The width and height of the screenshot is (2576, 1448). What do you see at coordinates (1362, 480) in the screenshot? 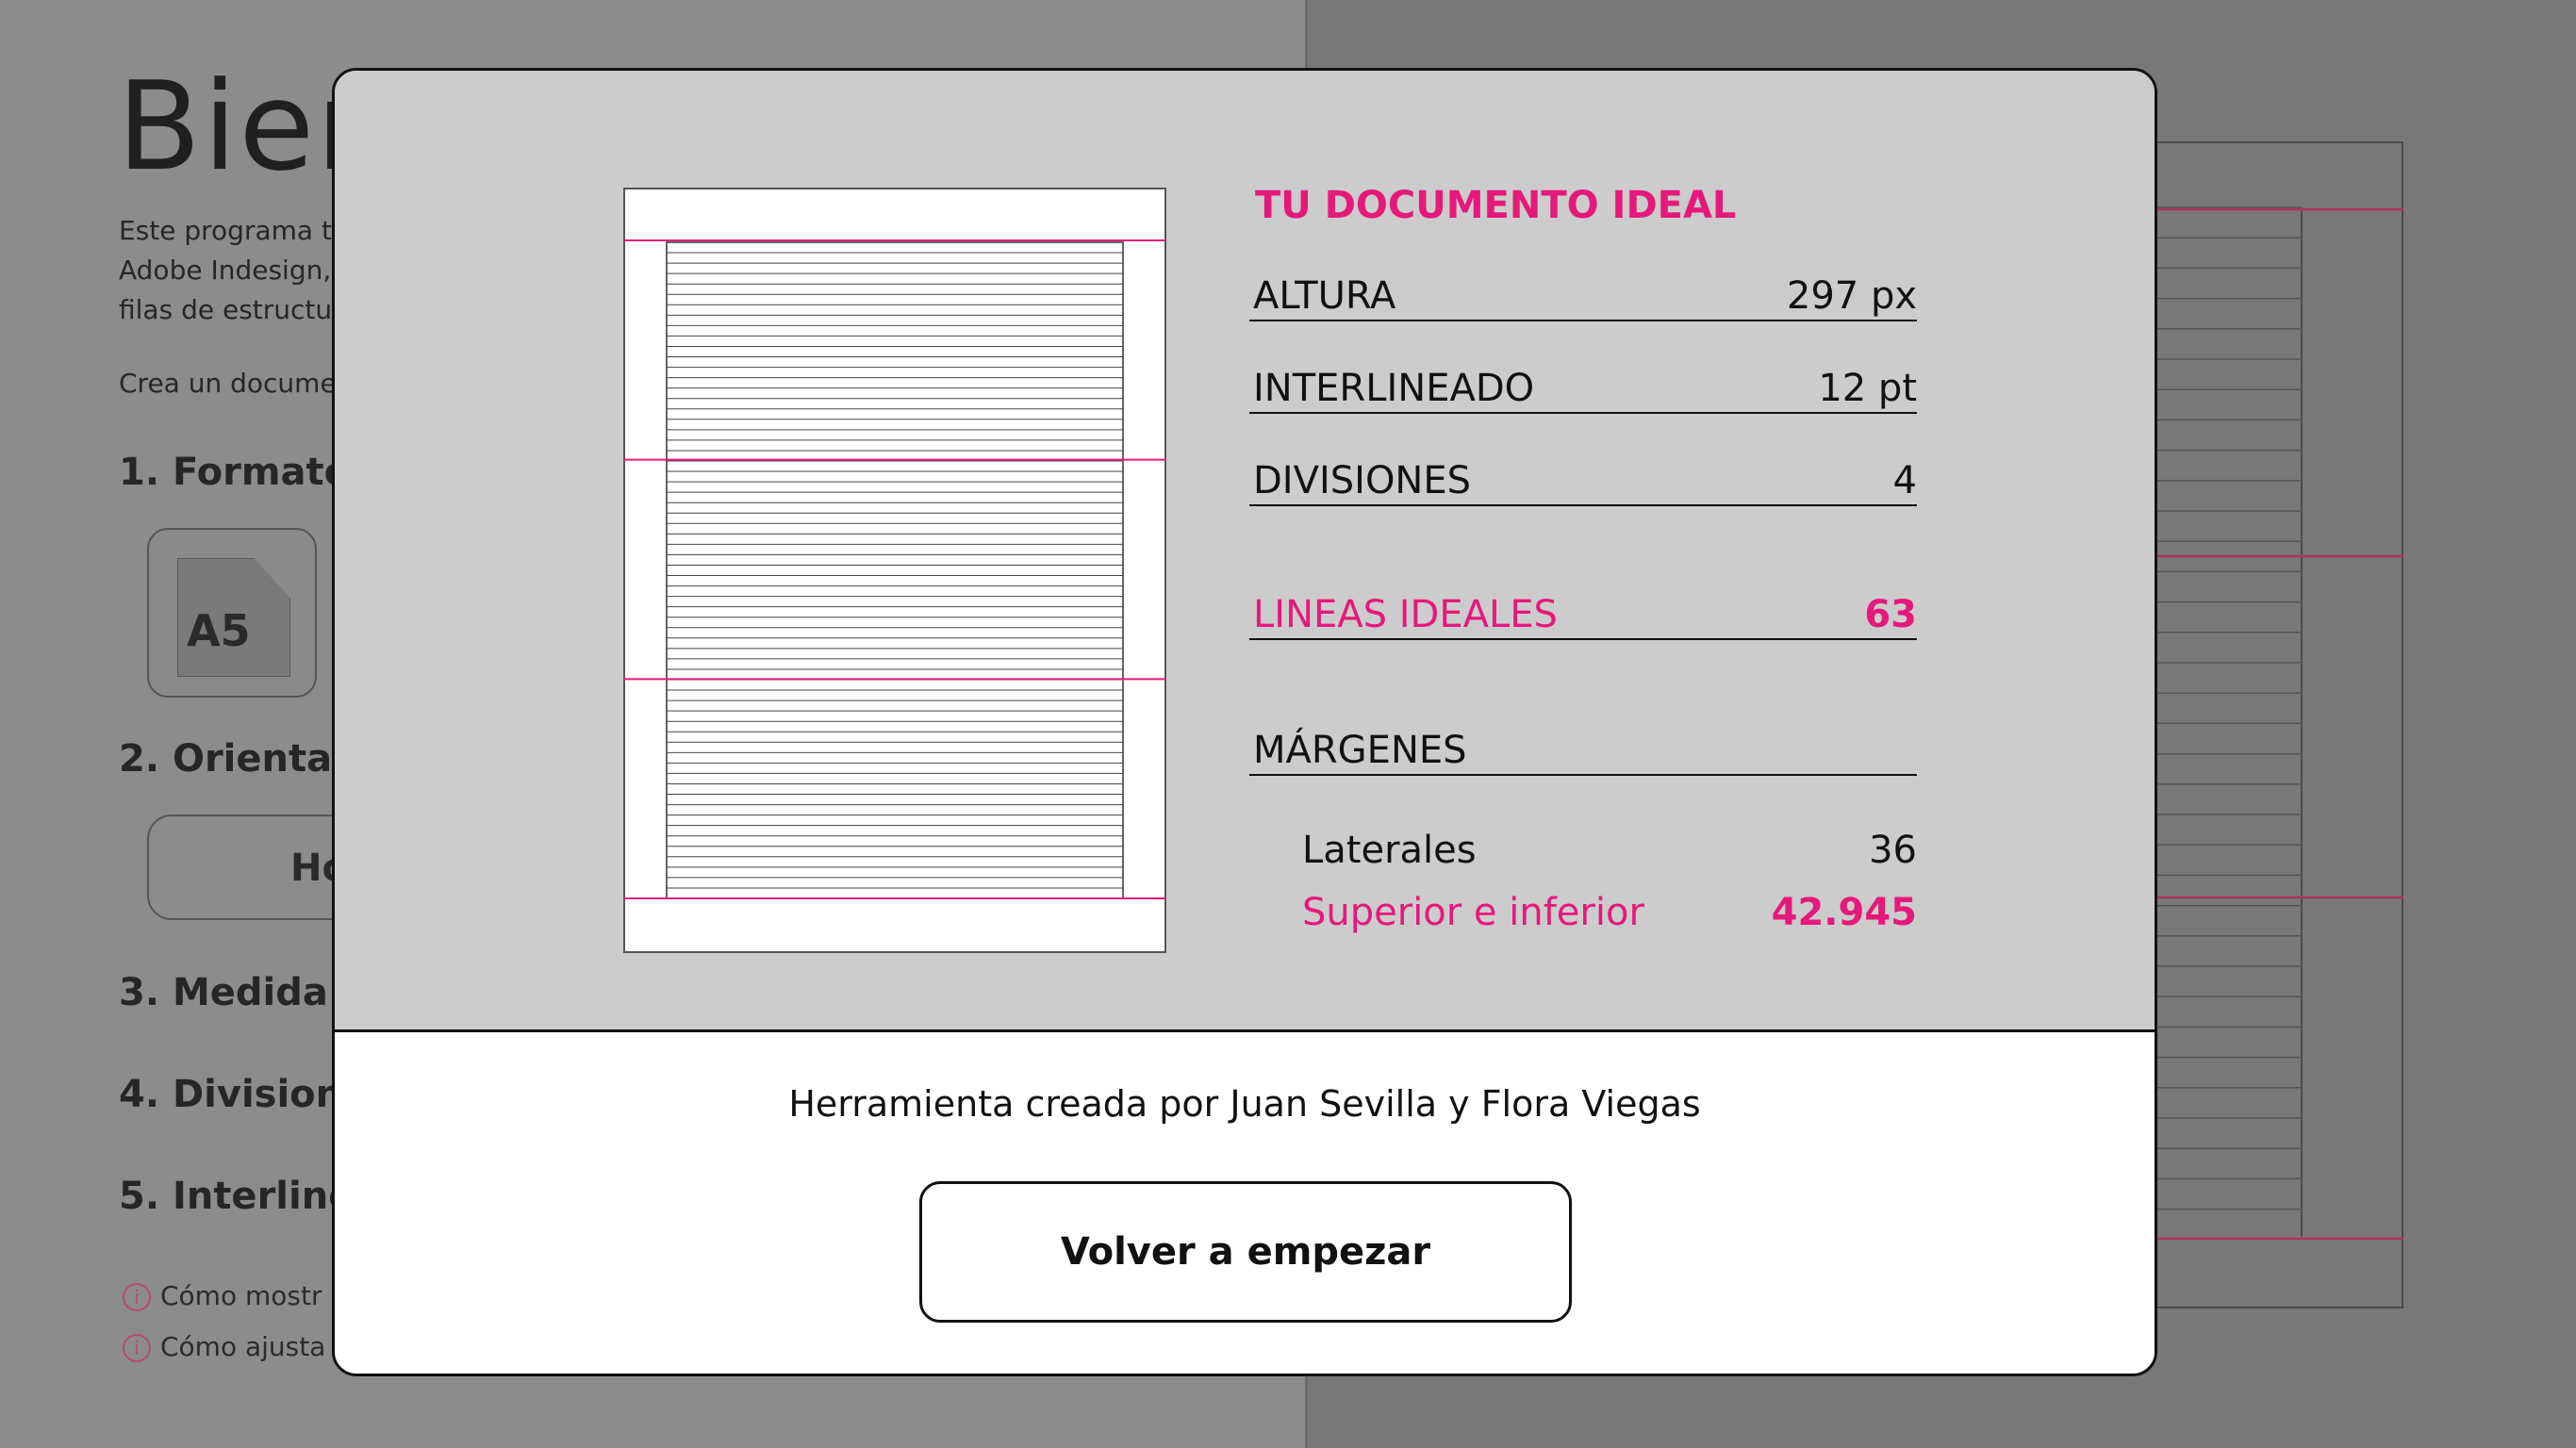
I see `divisiones-label: DIVISIONES` at bounding box center [1362, 480].